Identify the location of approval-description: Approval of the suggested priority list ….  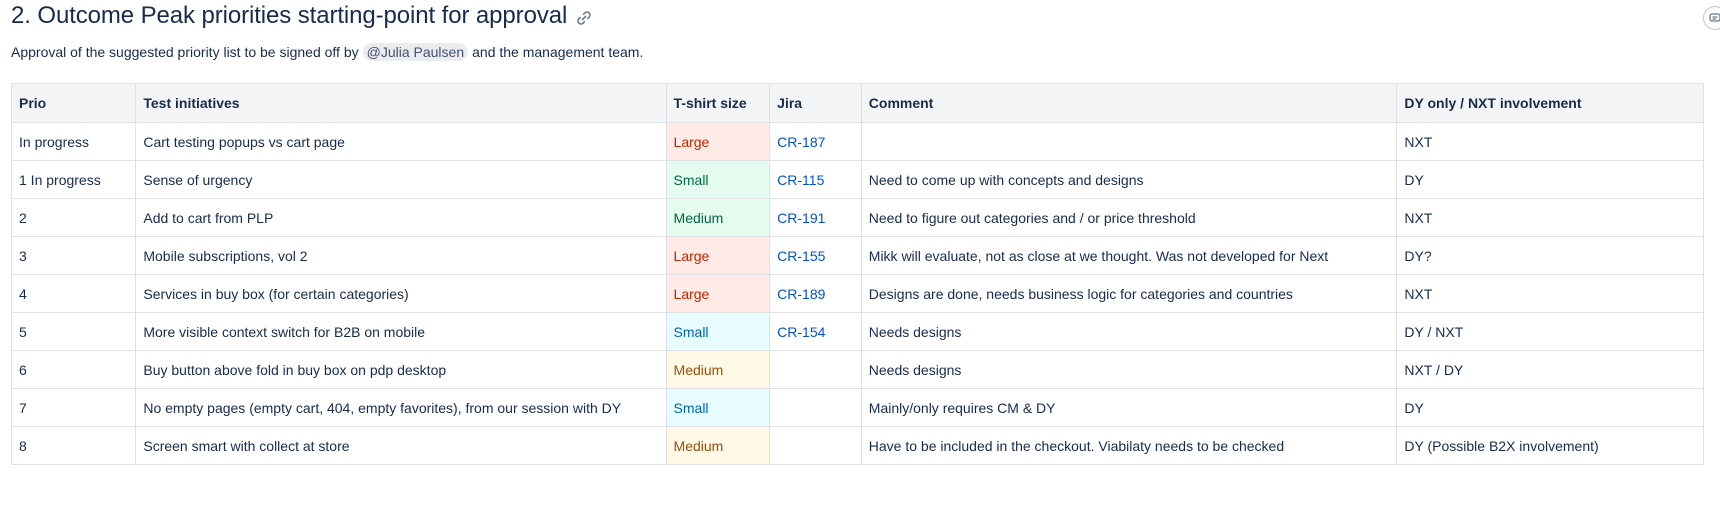
(327, 52).